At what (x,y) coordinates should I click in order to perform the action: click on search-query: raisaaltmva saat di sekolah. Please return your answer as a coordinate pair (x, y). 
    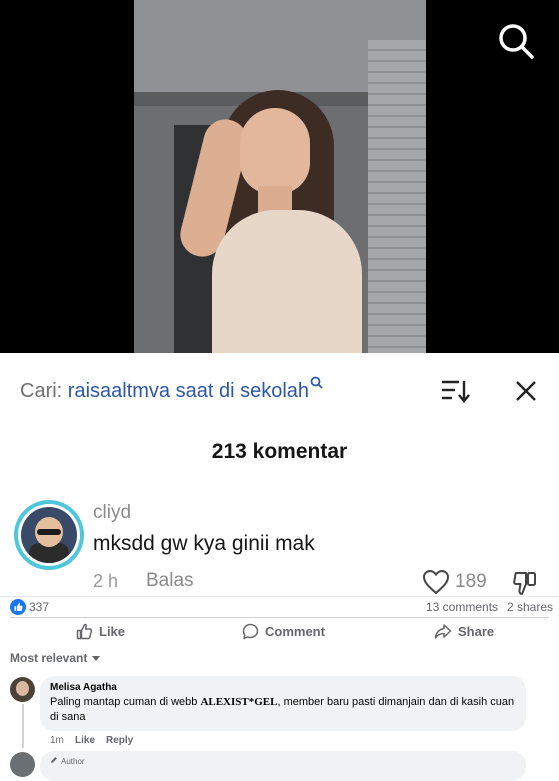
    Looking at the image, I should click on (188, 391).